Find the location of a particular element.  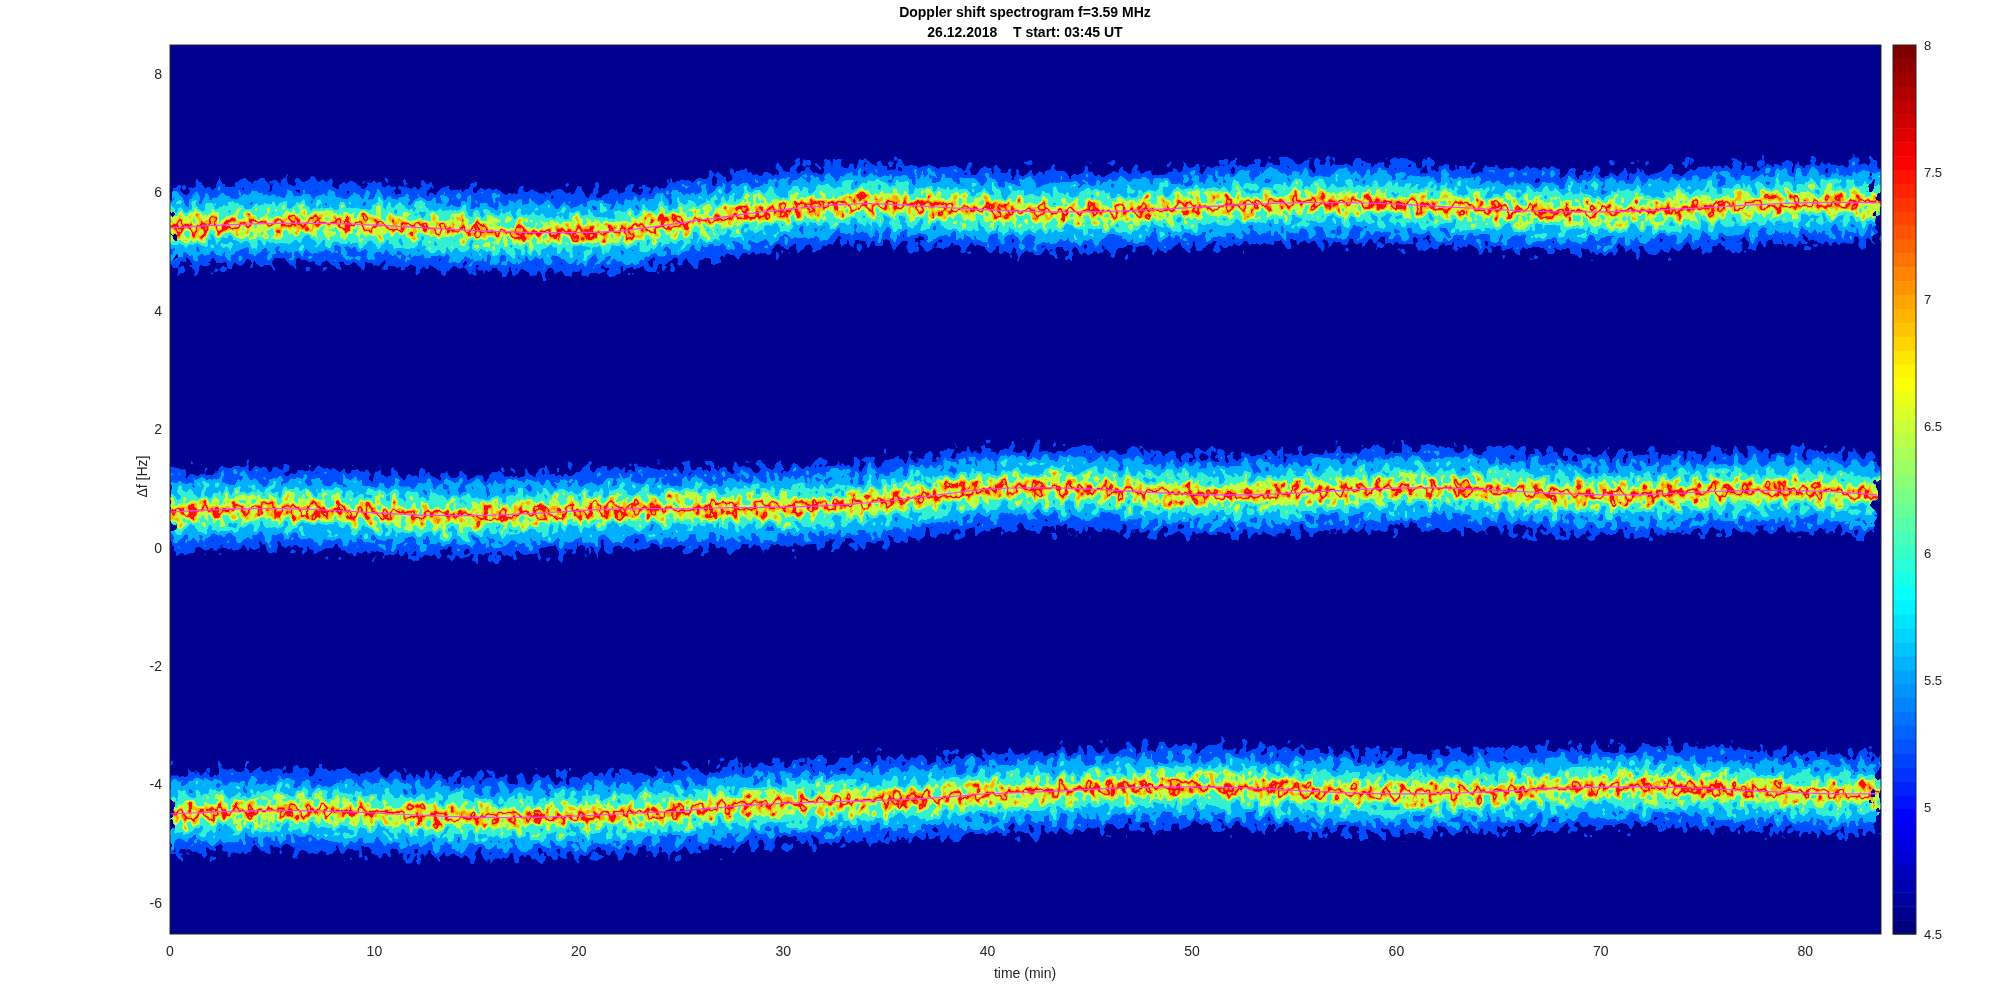

colorbar-tick-label: 7 is located at coordinates (1928, 299).